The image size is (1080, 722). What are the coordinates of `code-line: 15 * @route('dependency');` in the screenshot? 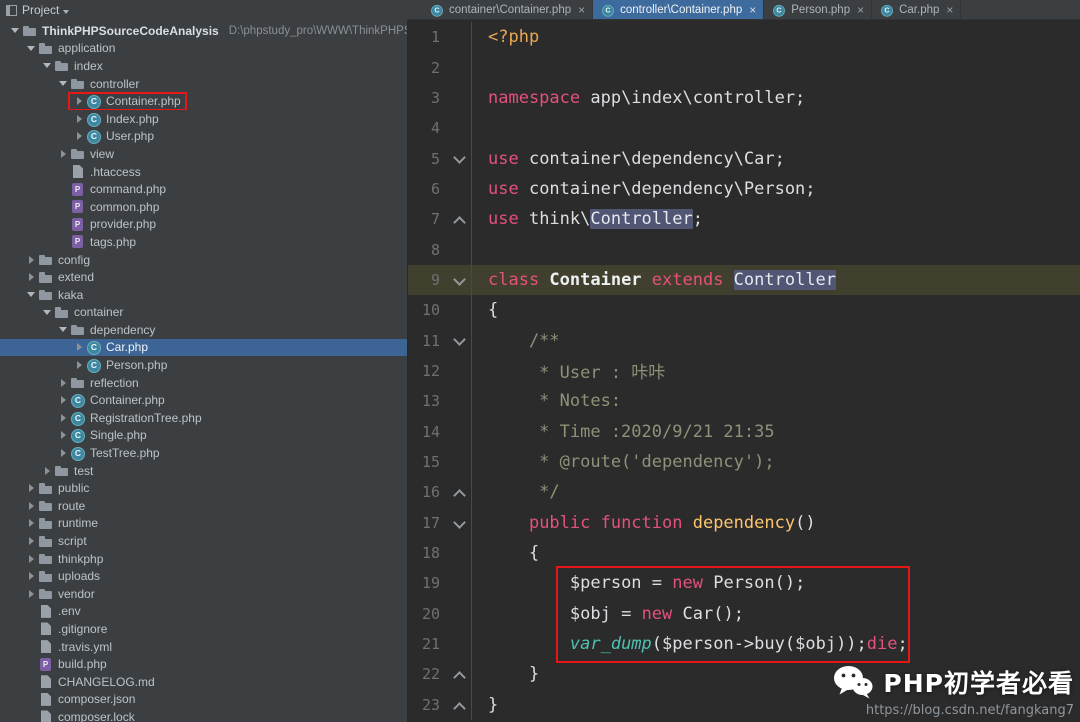 It's located at (744, 462).